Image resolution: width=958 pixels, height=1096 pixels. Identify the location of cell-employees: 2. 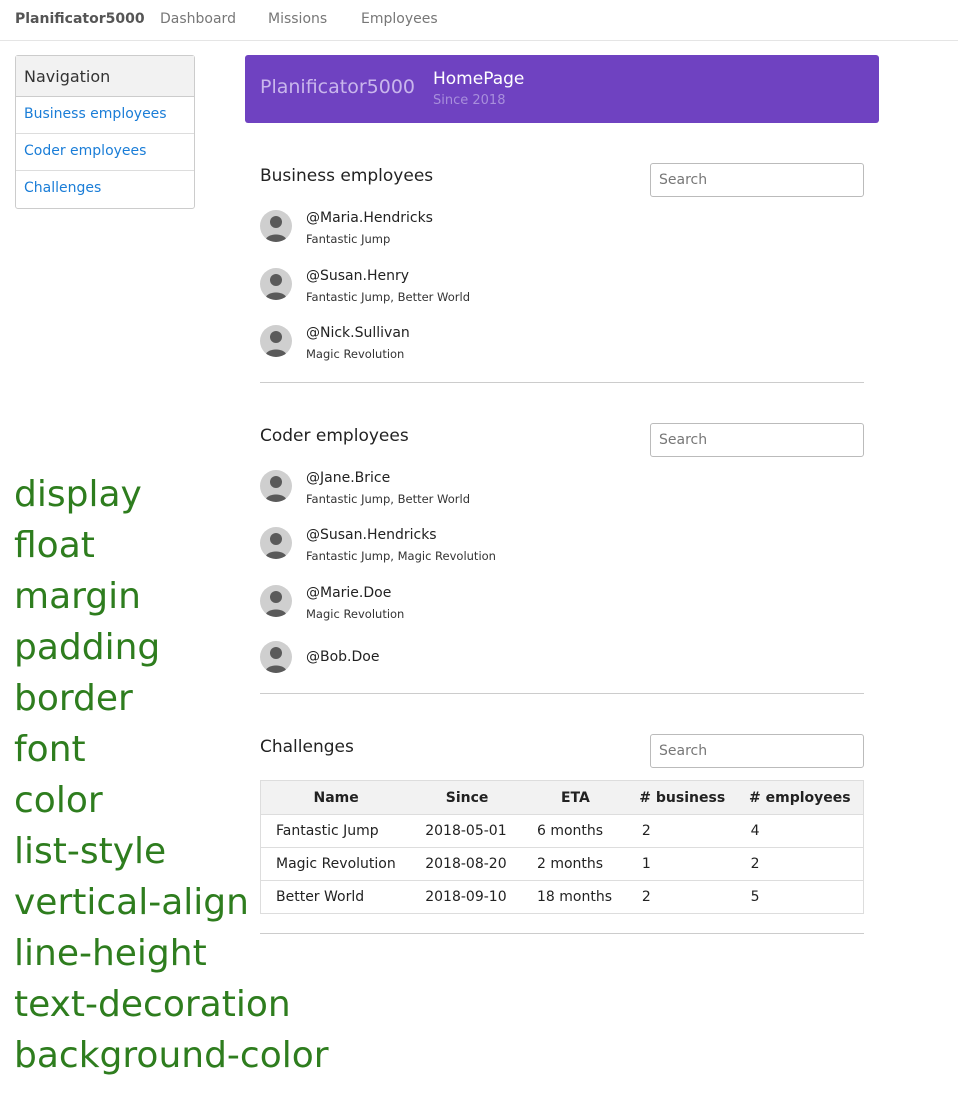
(800, 864).